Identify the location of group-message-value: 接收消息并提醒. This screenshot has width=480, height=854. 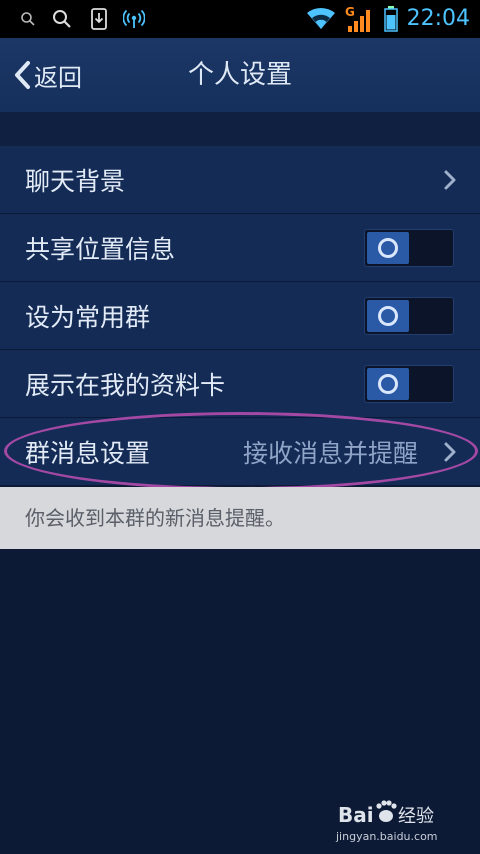
(330, 453).